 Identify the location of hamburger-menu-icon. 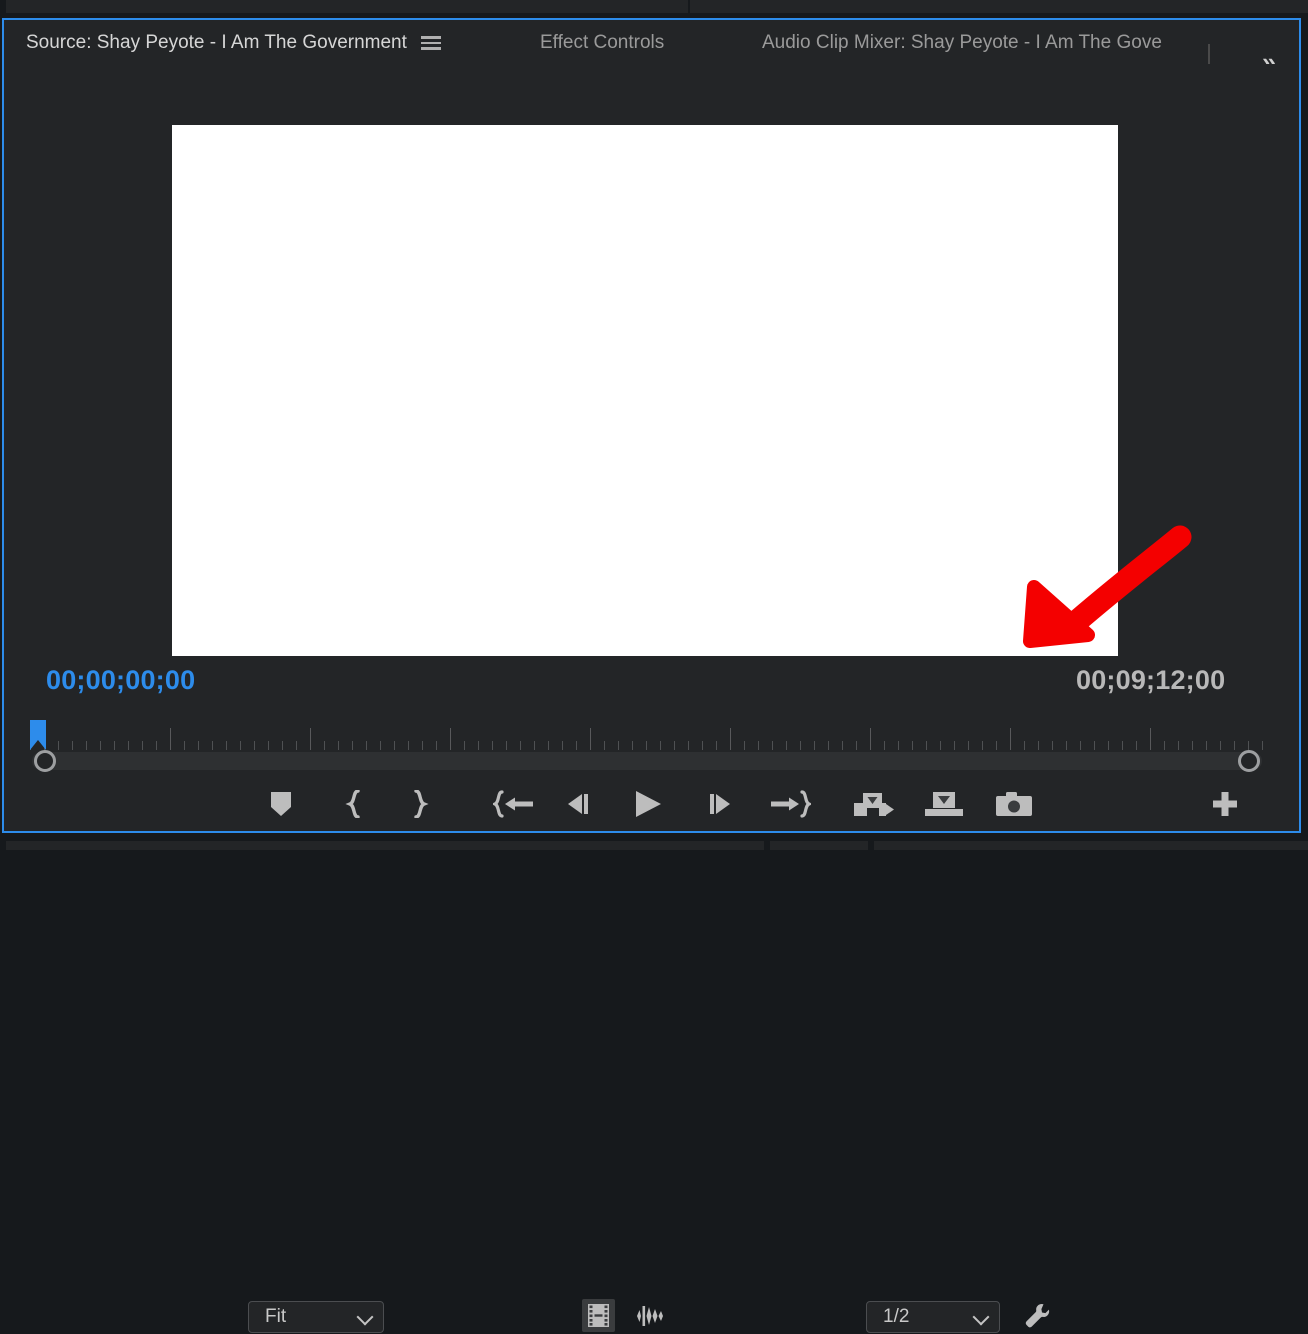
(430, 43).